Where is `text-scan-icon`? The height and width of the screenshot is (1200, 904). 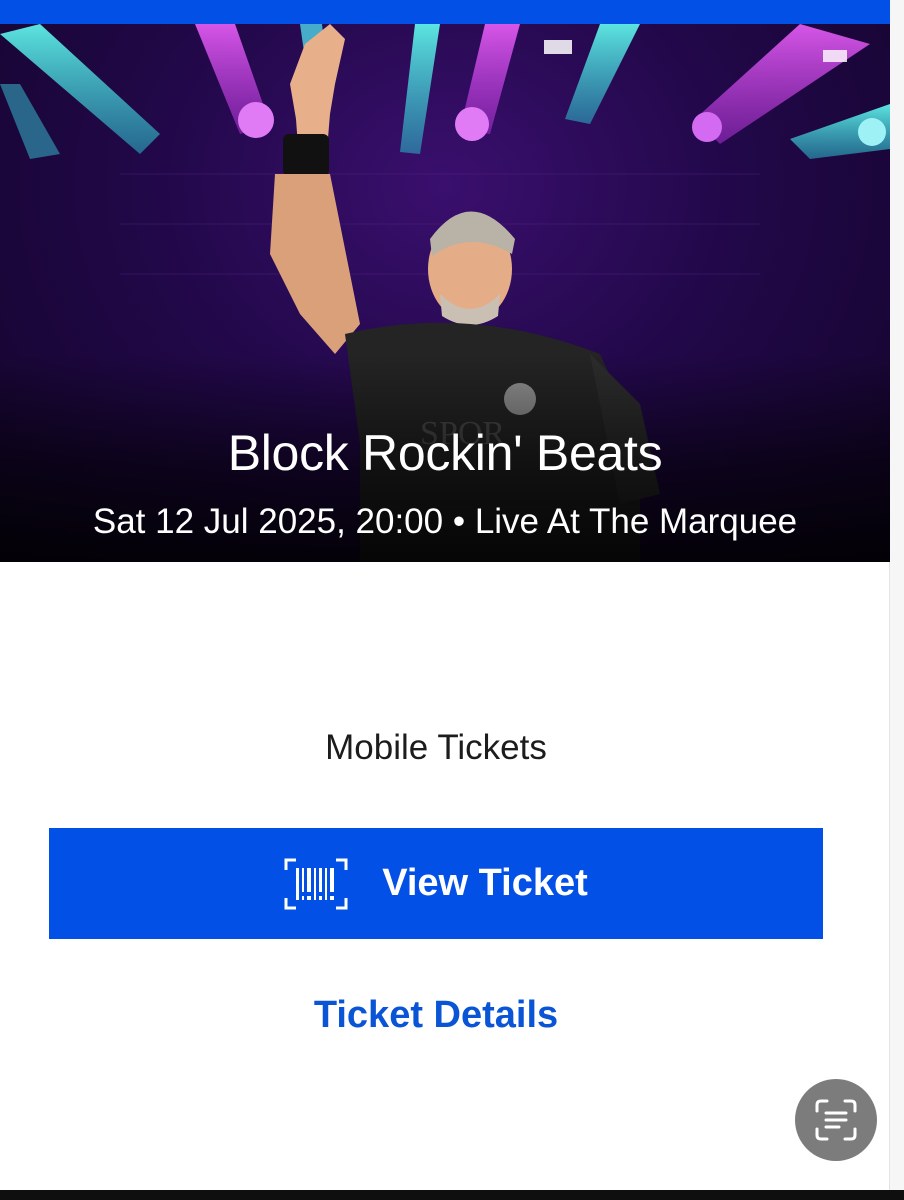
text-scan-icon is located at coordinates (836, 1120).